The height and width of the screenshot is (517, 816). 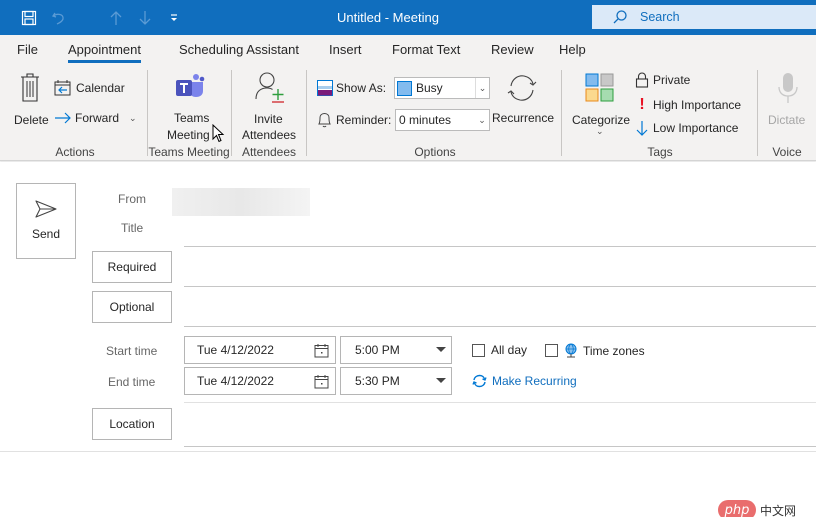 What do you see at coordinates (500, 307) in the screenshot?
I see `optional-input` at bounding box center [500, 307].